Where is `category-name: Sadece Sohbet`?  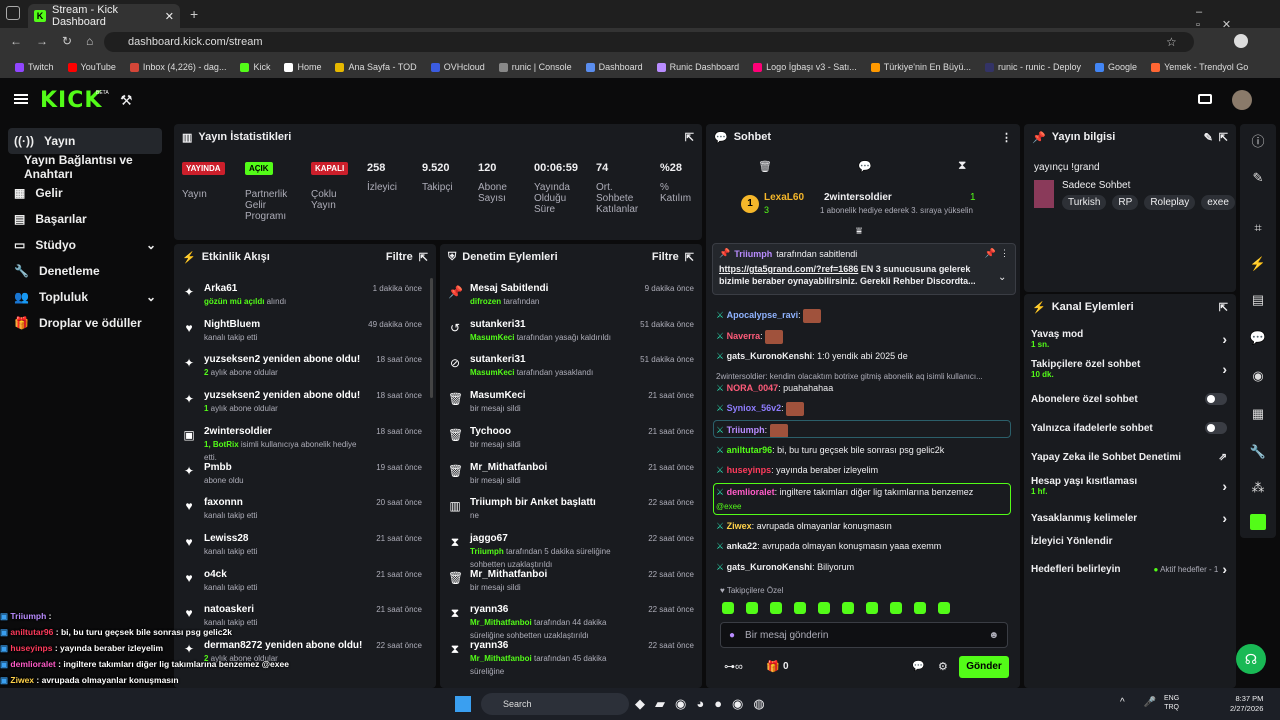 category-name: Sadece Sohbet is located at coordinates (1096, 185).